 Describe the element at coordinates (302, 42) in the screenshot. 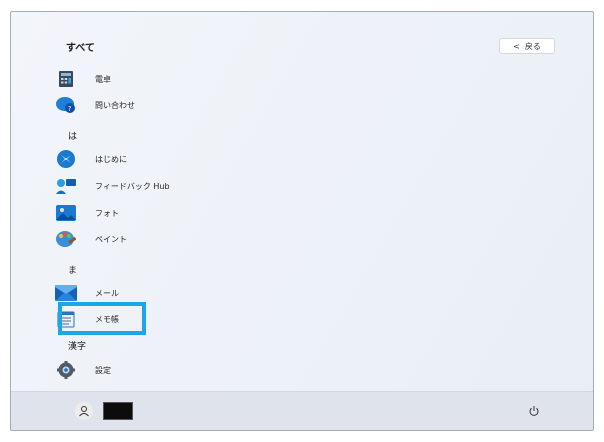

I see `all-apps-header: すべて < 戻る` at that location.